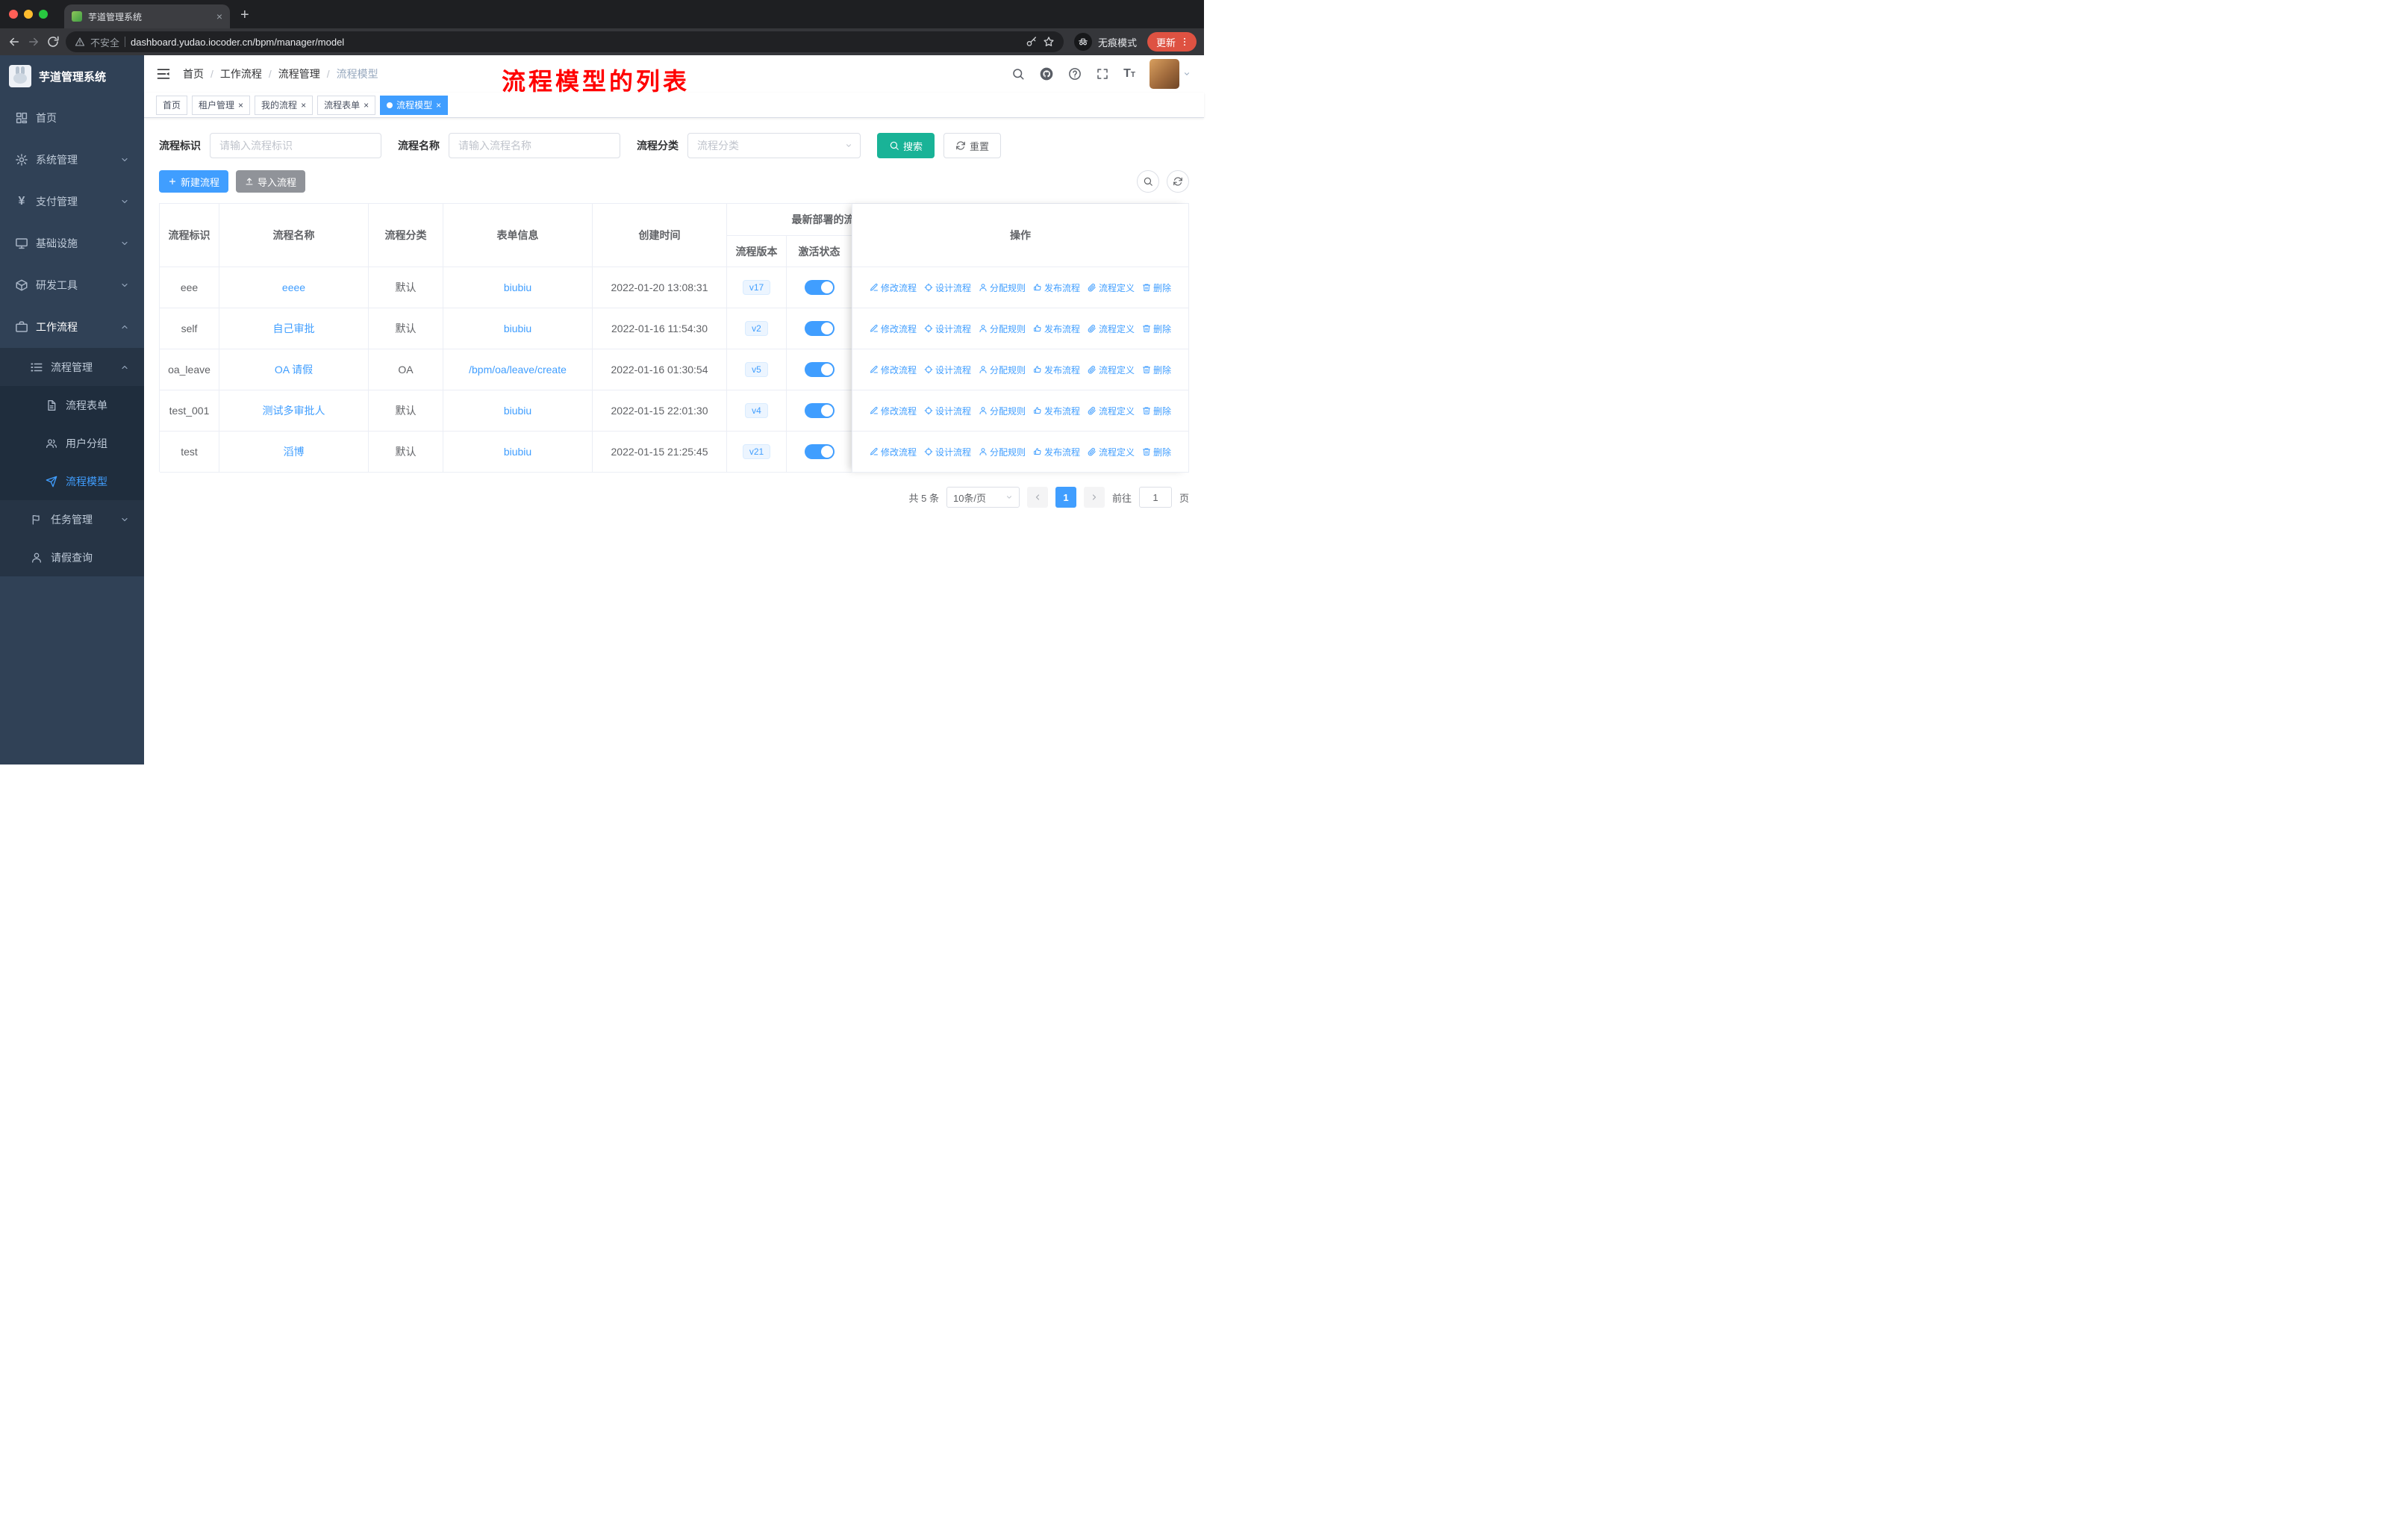  What do you see at coordinates (271, 182) in the screenshot?
I see `import-process-button: 导入流程` at bounding box center [271, 182].